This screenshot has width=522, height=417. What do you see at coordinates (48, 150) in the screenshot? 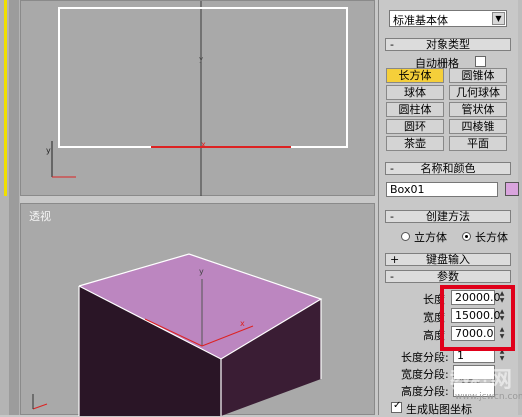
I see `coord-y-label: y` at bounding box center [48, 150].